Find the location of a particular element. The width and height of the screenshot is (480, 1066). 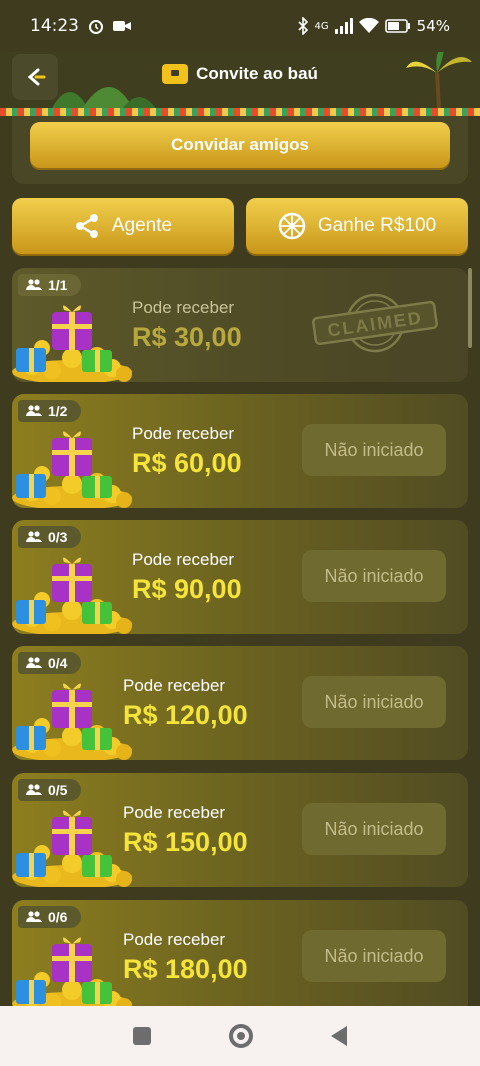

reward-amount: R$ 60,00 is located at coordinates (187, 463).